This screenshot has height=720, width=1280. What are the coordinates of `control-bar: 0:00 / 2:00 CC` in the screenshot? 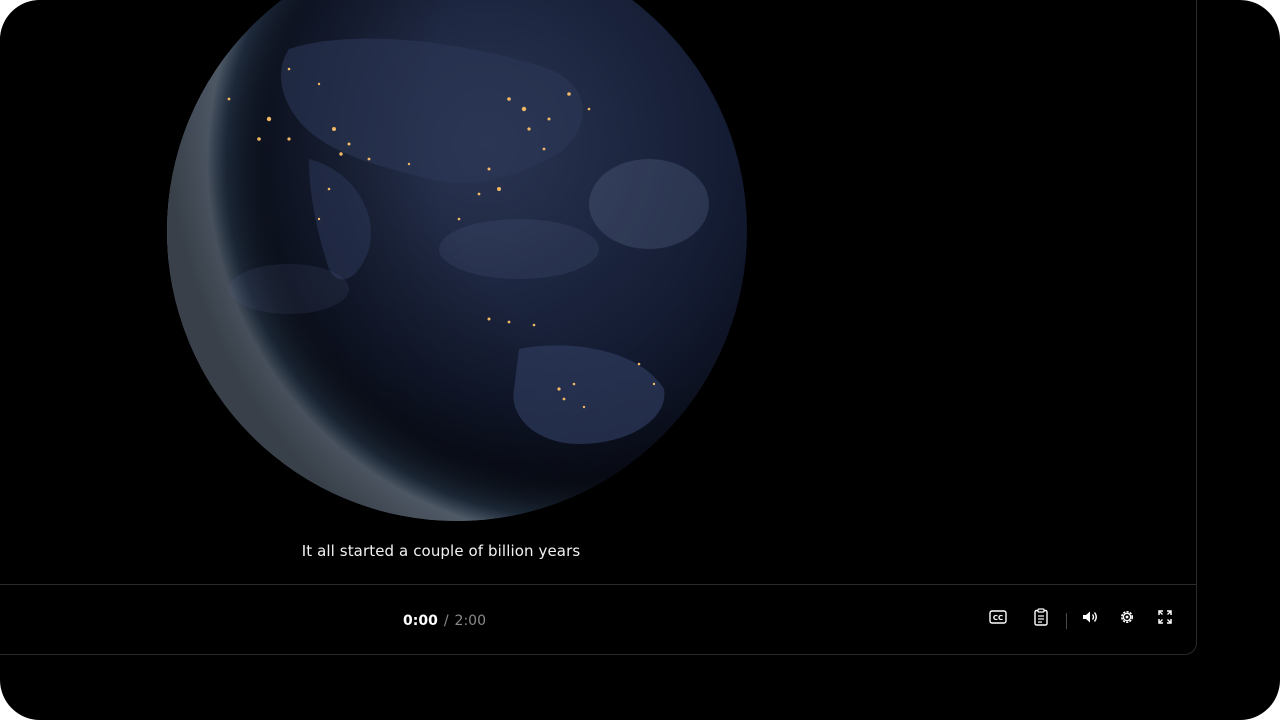 It's located at (598, 619).